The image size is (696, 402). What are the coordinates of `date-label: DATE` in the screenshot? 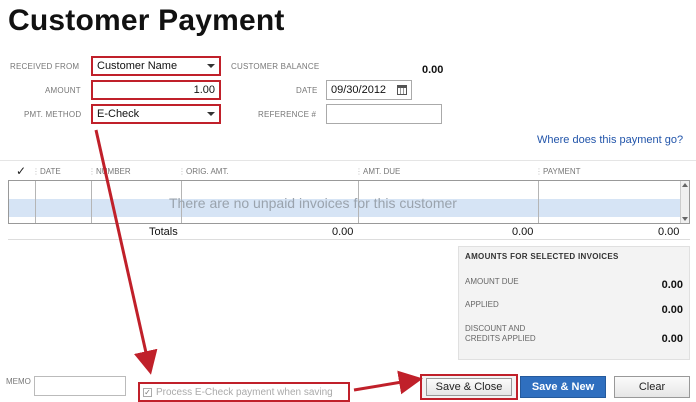 It's located at (307, 90).